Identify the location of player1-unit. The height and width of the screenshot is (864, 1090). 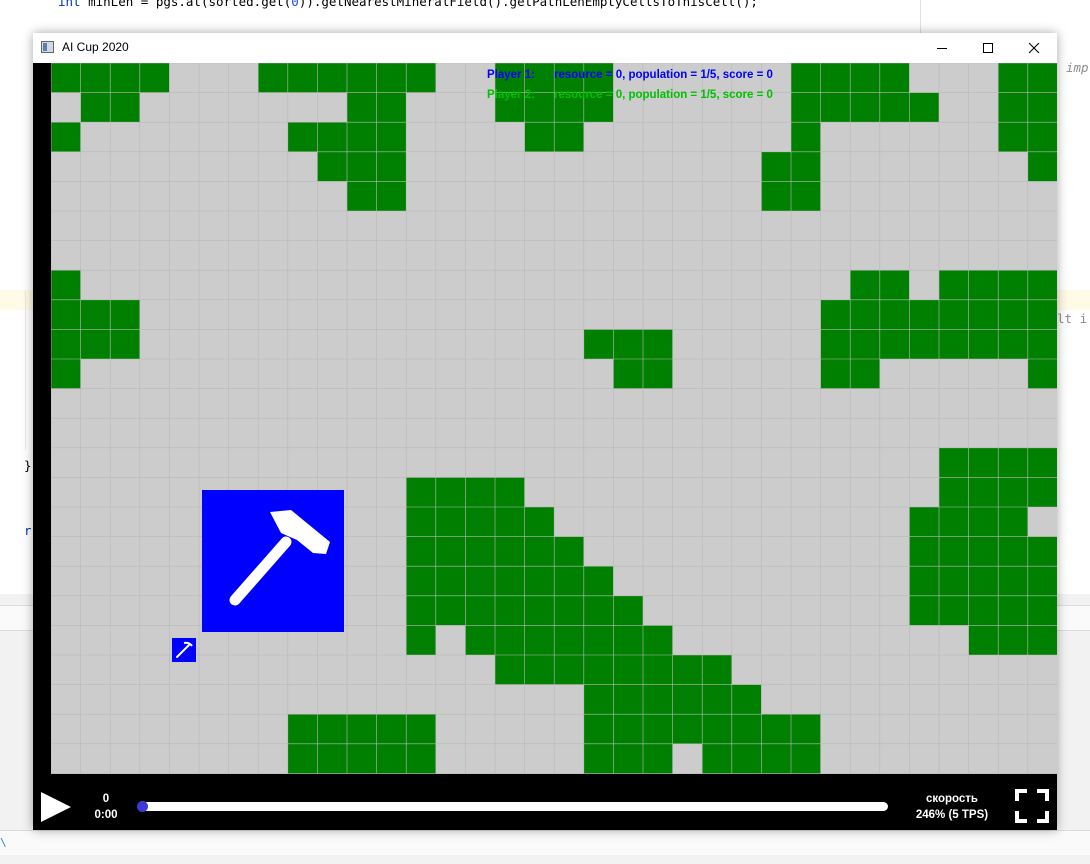
(184, 650).